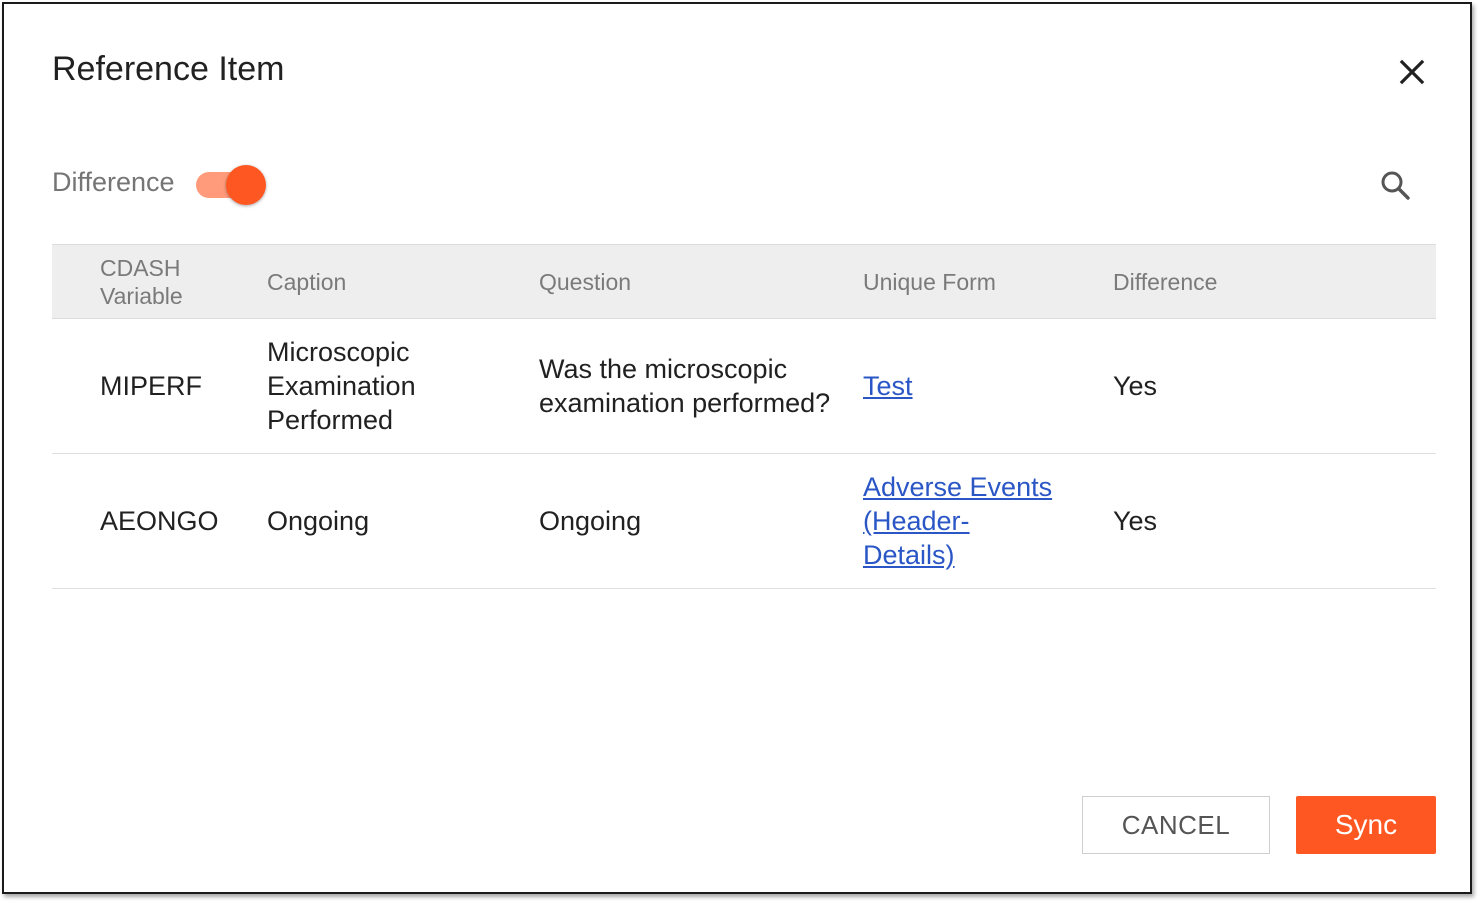  Describe the element at coordinates (888, 386) in the screenshot. I see `unique-form-link: Test` at that location.